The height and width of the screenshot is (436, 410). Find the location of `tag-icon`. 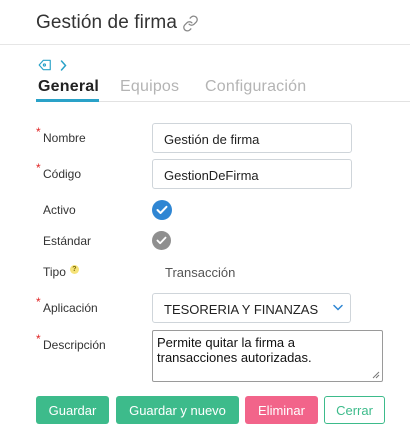

tag-icon is located at coordinates (45, 65).